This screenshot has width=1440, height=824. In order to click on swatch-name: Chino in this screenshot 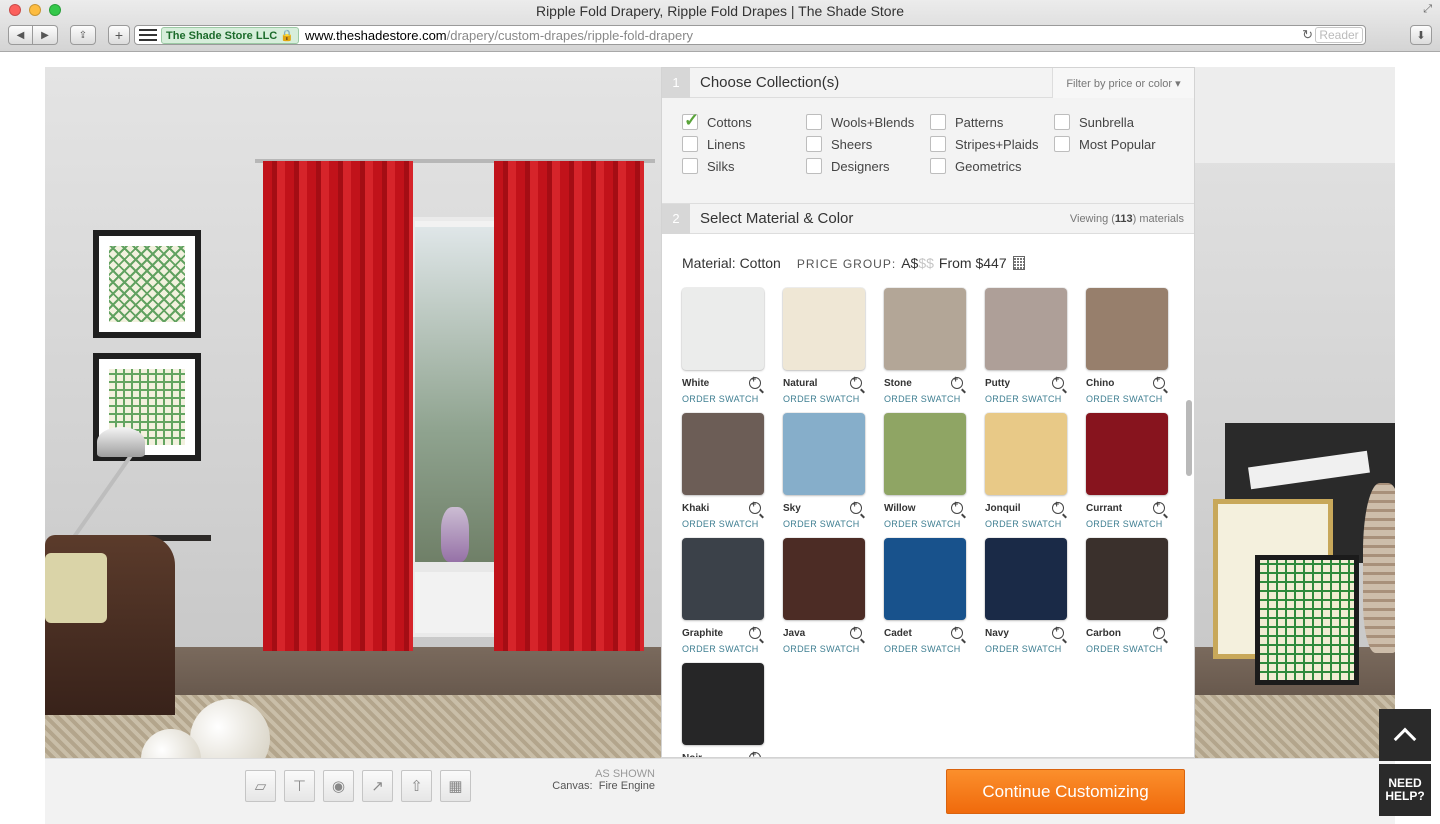, I will do `click(1100, 383)`.